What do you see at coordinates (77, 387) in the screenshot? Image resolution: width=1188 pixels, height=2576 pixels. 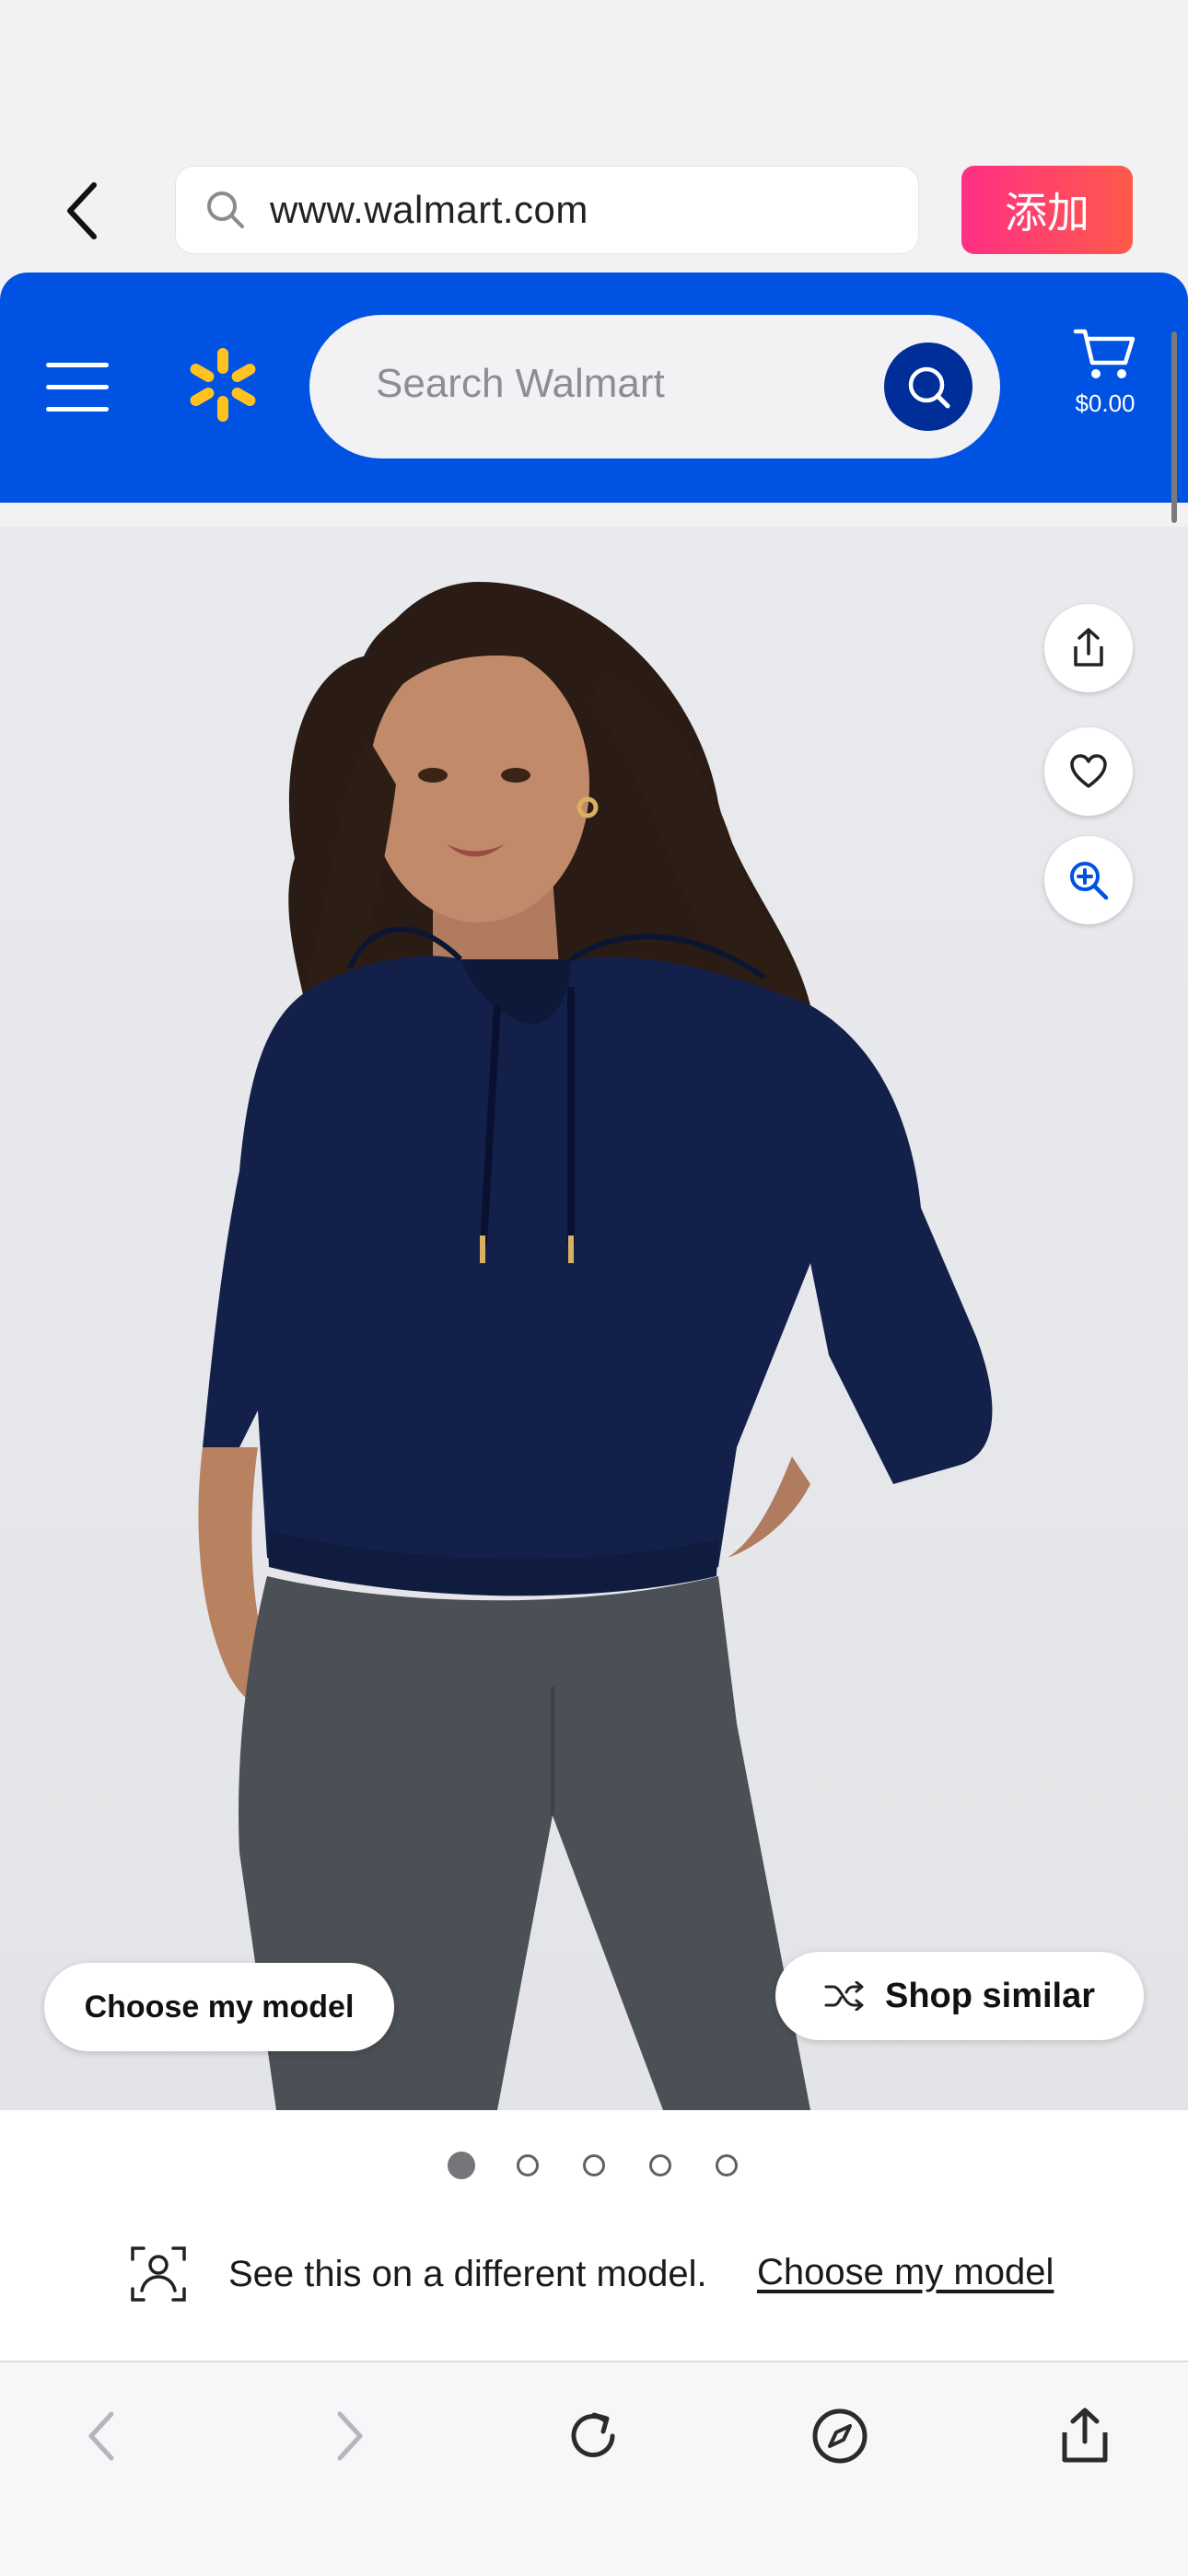 I see `menu-icon` at bounding box center [77, 387].